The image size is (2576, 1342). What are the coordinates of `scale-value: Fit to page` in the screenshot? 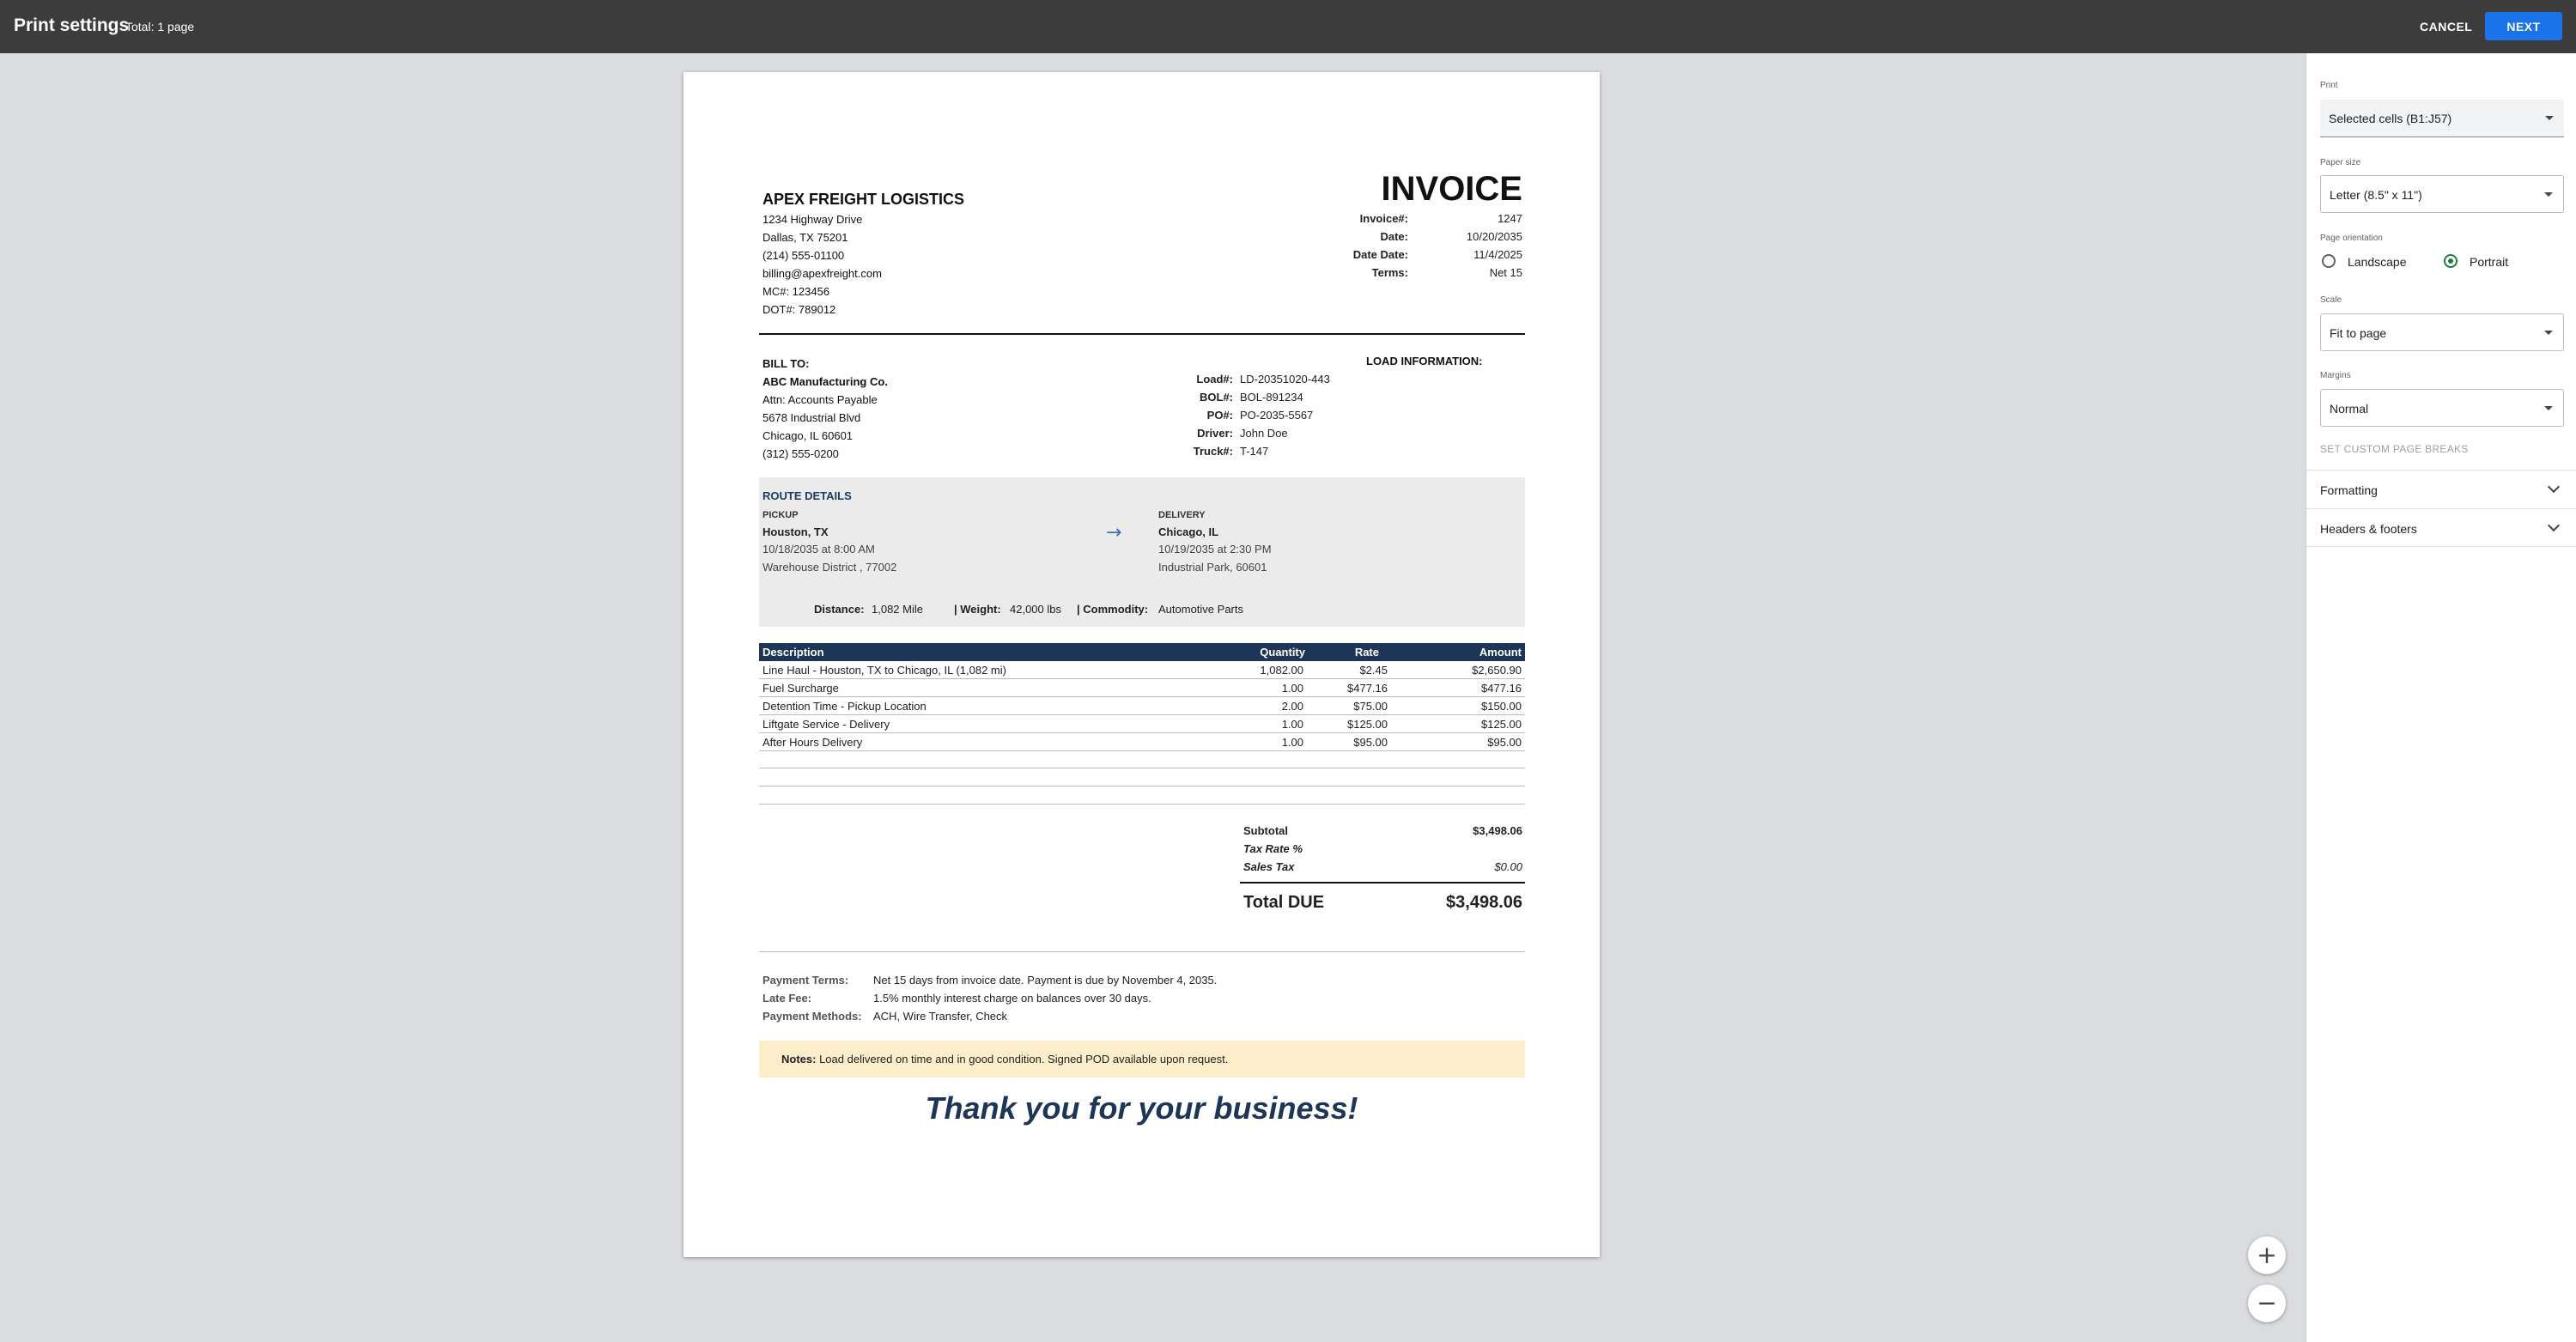 It's located at (2358, 333).